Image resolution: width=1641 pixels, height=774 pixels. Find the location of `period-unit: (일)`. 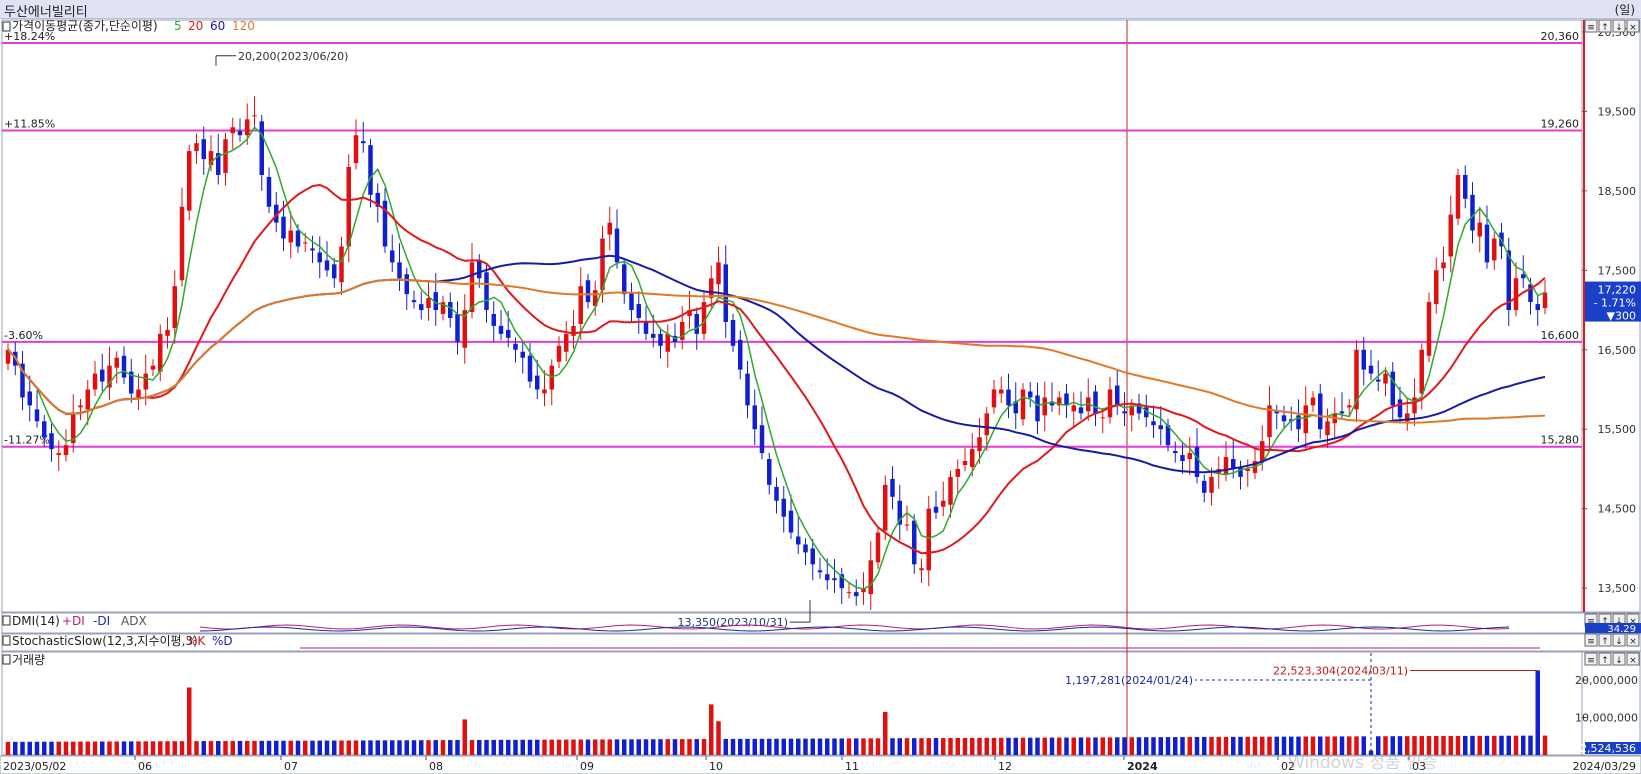

period-unit: (일) is located at coordinates (1625, 9).